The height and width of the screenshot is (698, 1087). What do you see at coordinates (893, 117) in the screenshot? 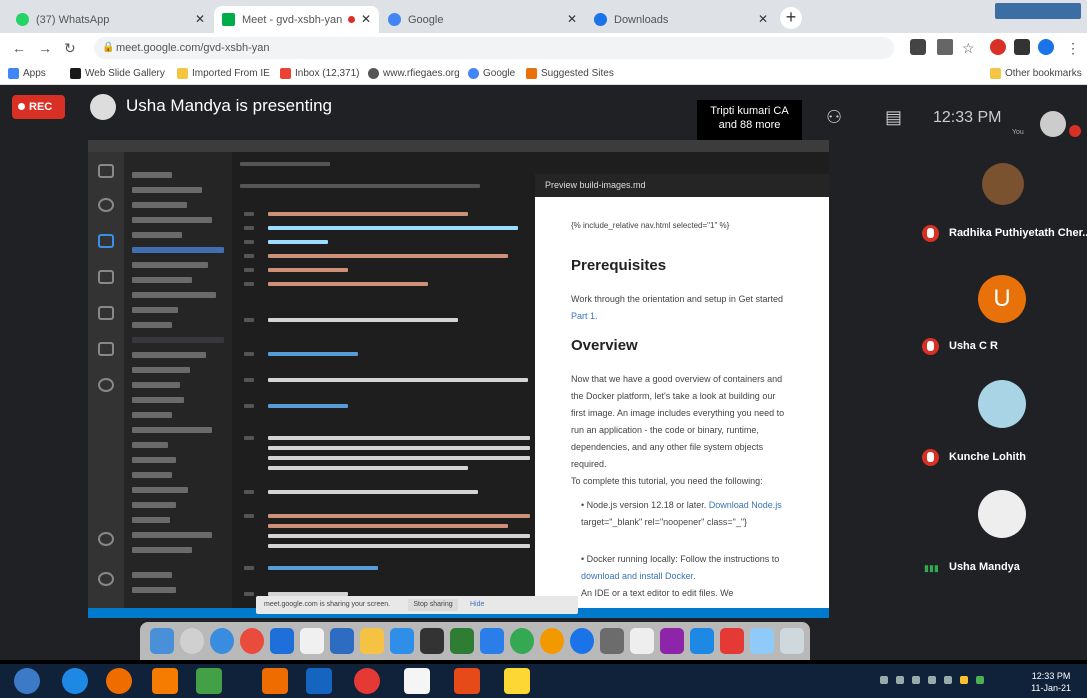
I see `chat-icon: ▤` at bounding box center [893, 117].